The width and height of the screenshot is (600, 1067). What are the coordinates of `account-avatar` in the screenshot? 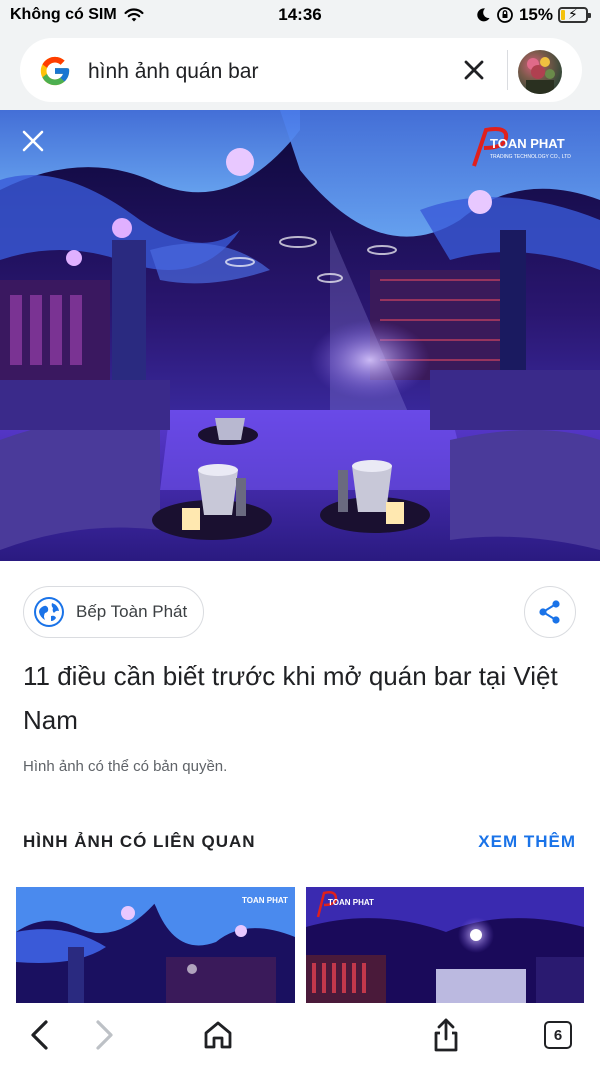 It's located at (540, 72).